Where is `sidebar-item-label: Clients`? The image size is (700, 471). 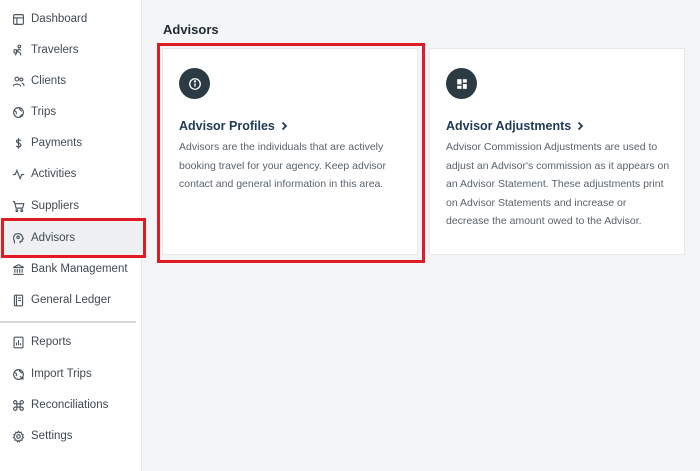 sidebar-item-label: Clients is located at coordinates (49, 81).